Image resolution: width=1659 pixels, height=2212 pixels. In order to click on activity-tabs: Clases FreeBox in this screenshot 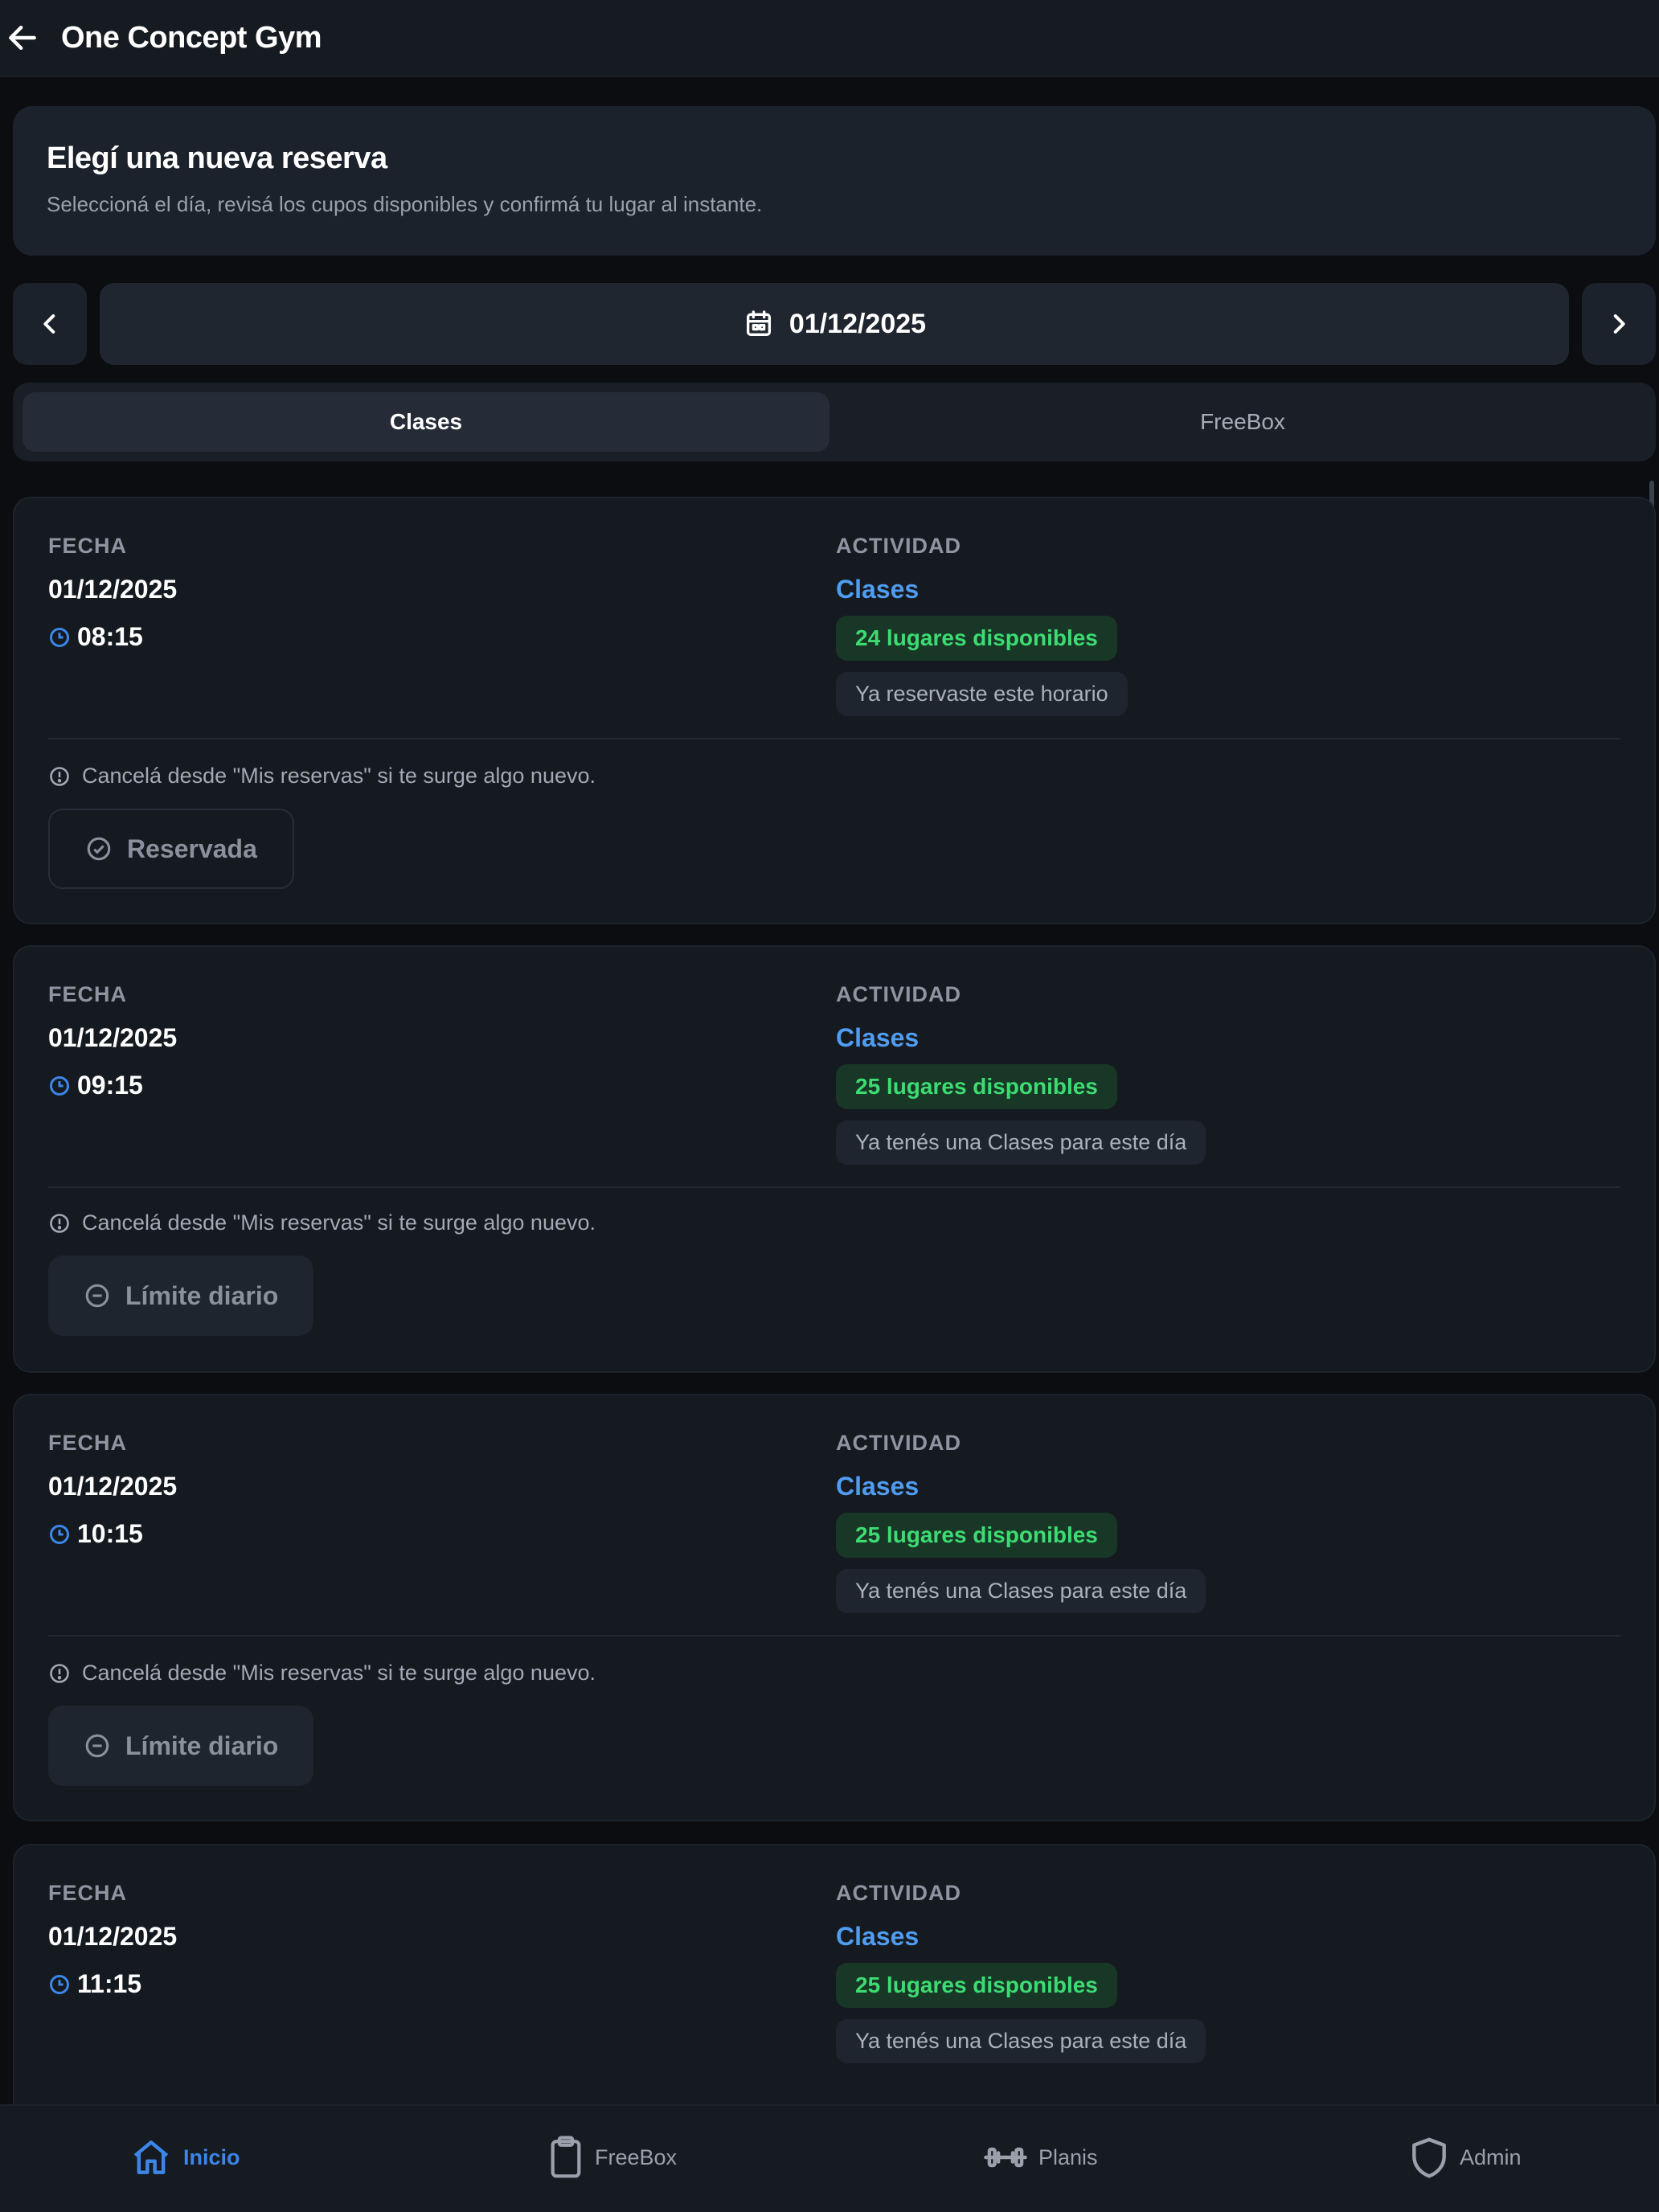, I will do `click(834, 422)`.